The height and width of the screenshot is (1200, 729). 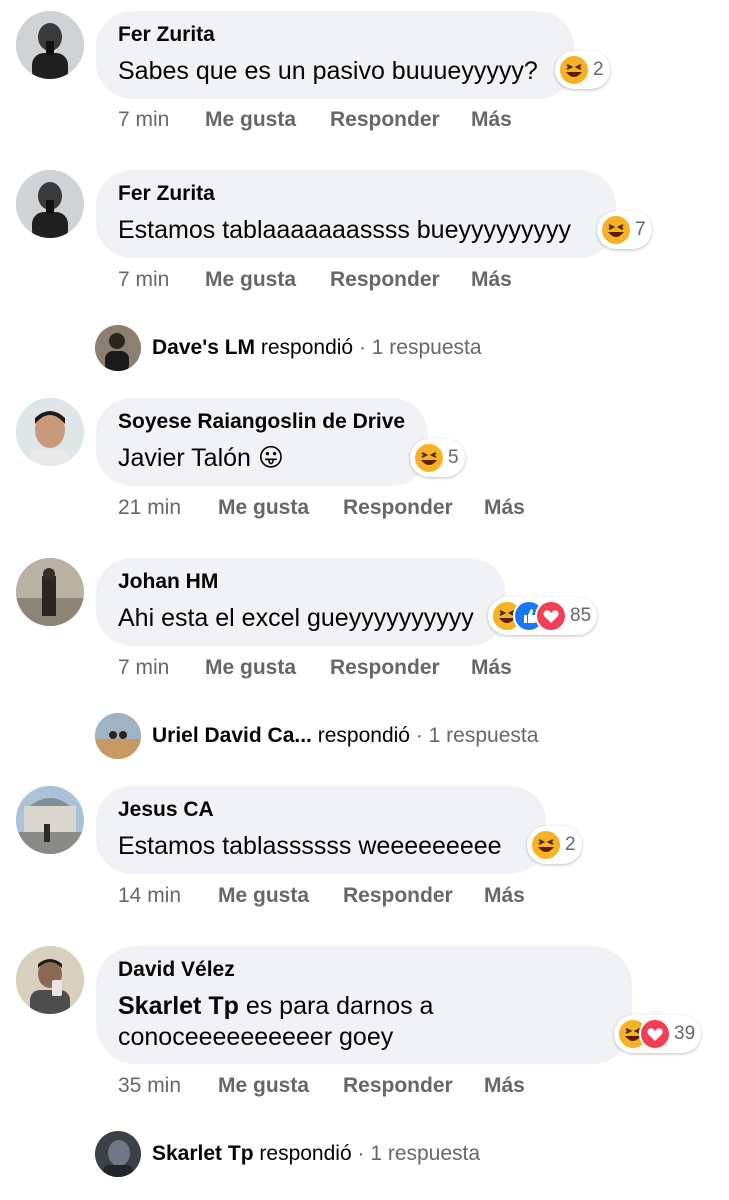 I want to click on reaction-count: 39, so click(x=685, y=1033).